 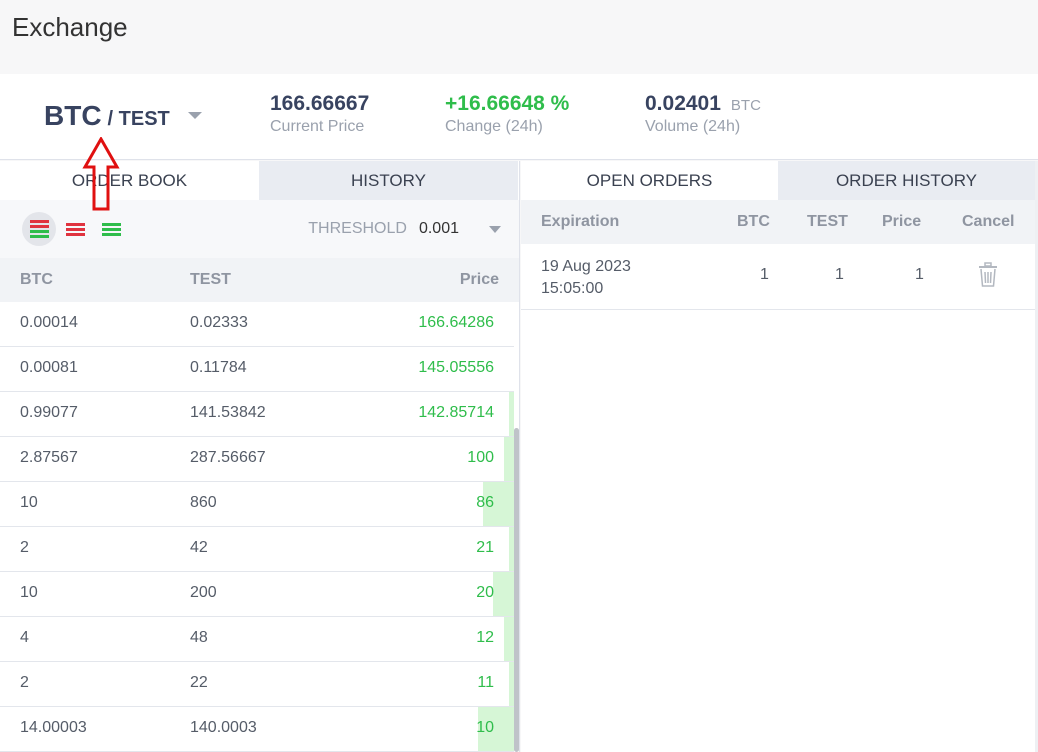 I want to click on tab-order-book: ORDER BOOK, so click(x=129, y=180).